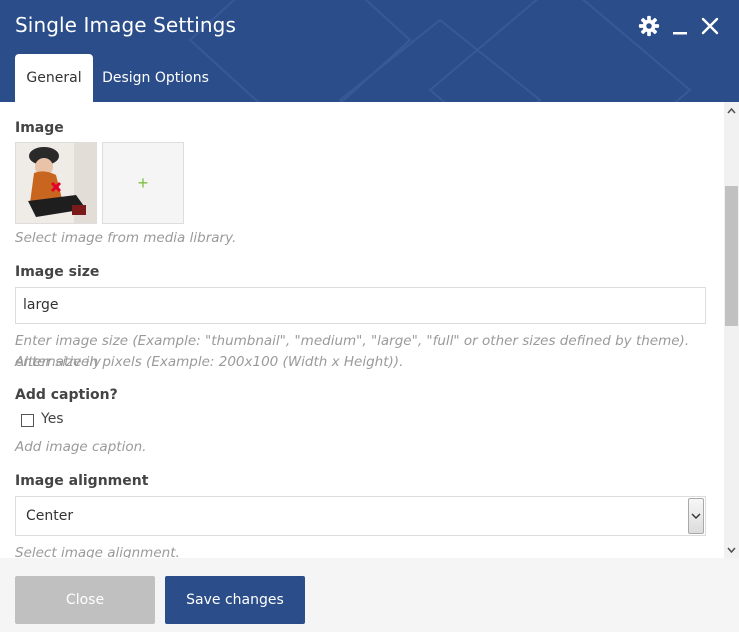 This screenshot has height=632, width=739. Describe the element at coordinates (125, 25) in the screenshot. I see `dialog-title: Single Image Settings` at that location.